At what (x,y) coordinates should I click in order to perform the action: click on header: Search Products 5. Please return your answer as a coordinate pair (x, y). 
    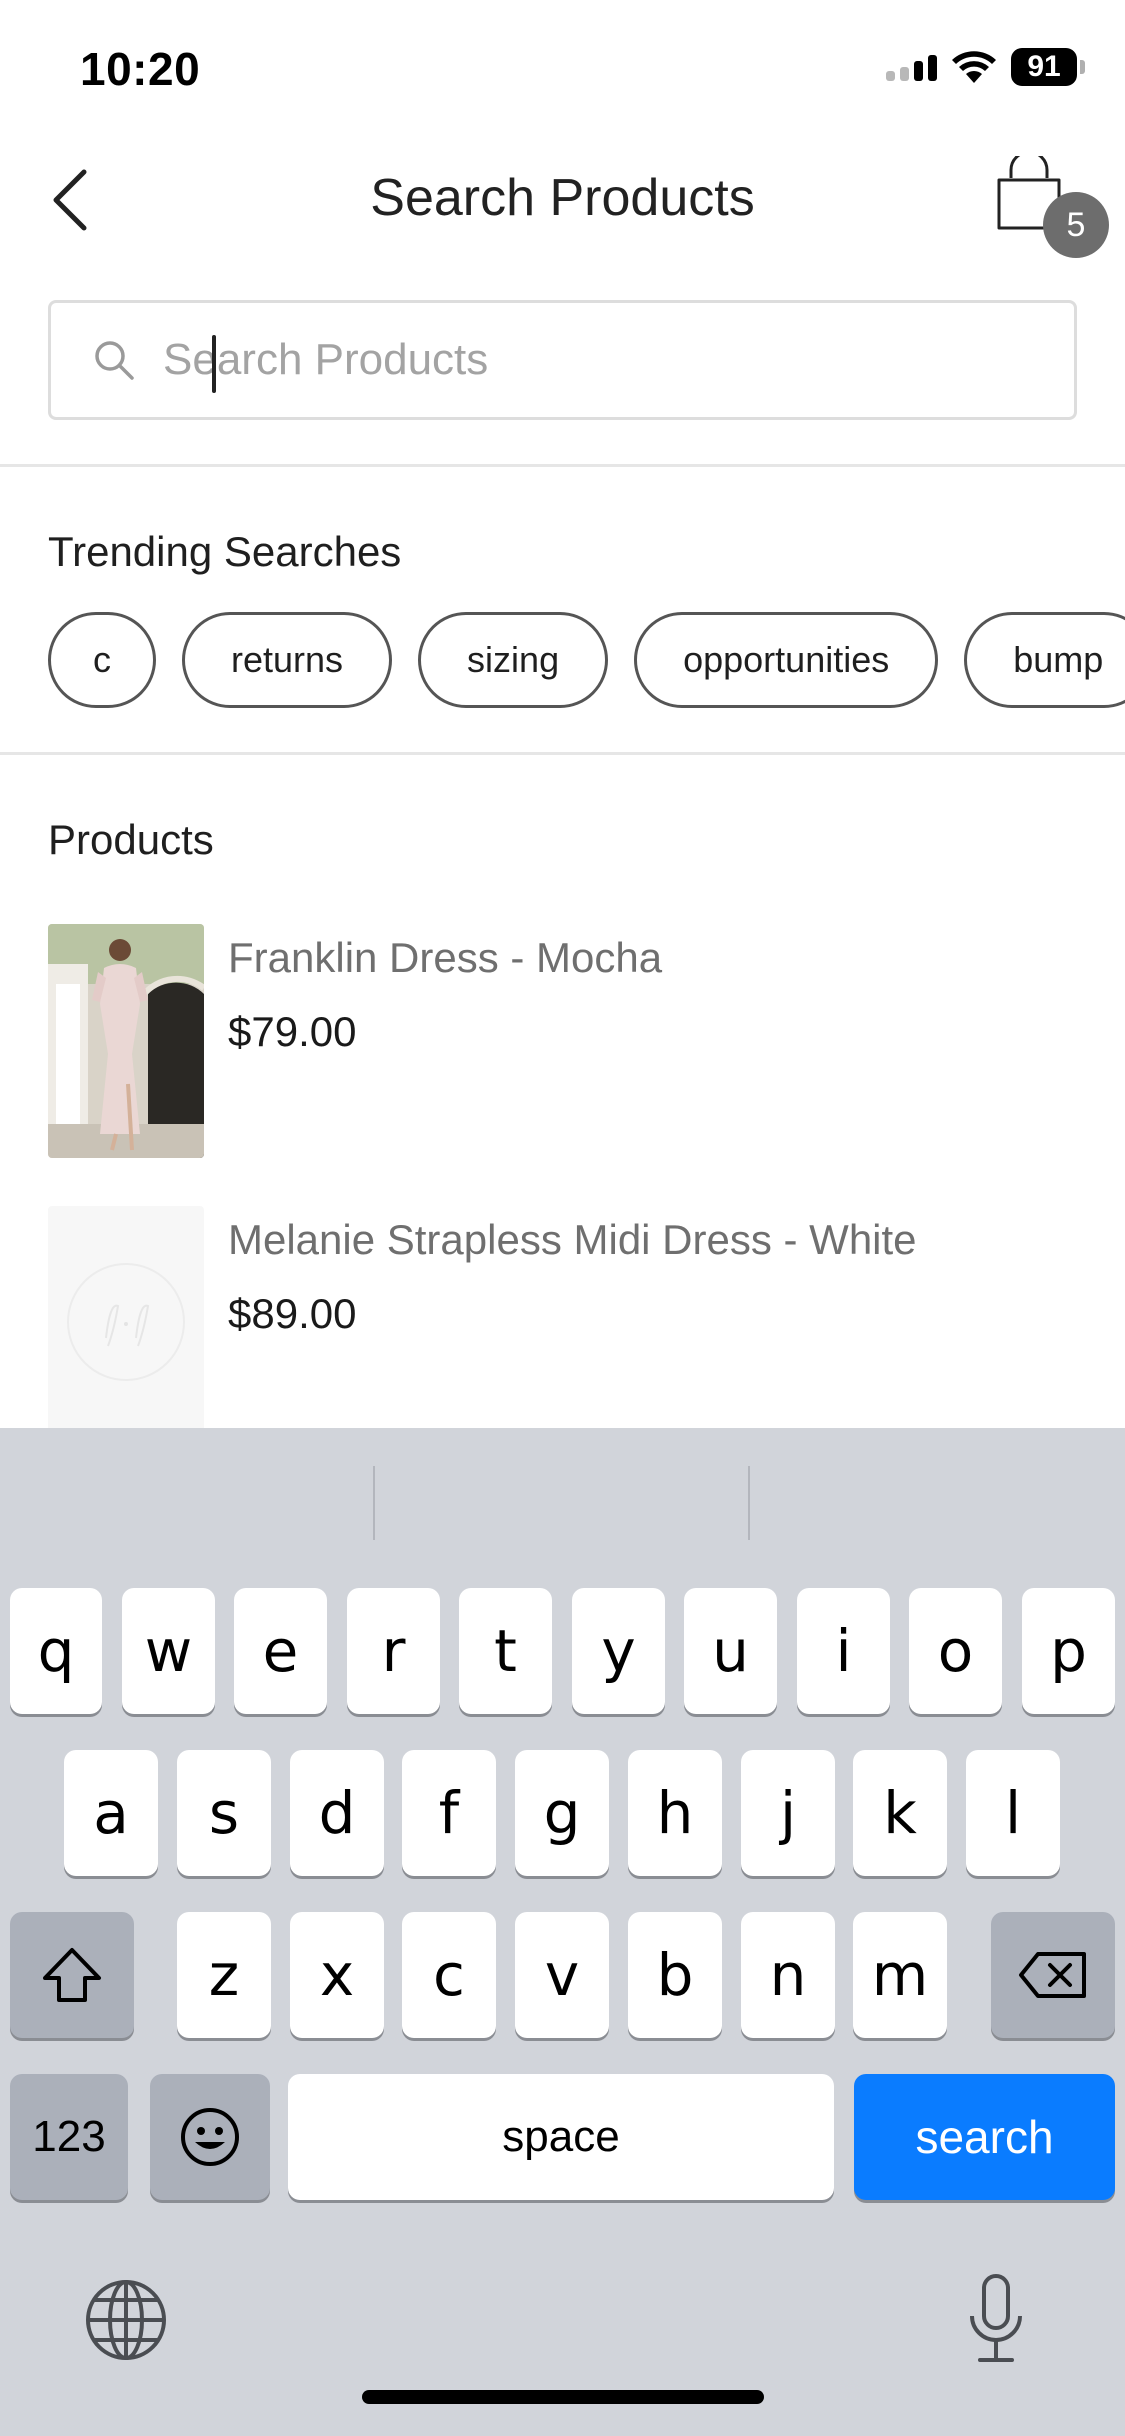
    Looking at the image, I should click on (562, 200).